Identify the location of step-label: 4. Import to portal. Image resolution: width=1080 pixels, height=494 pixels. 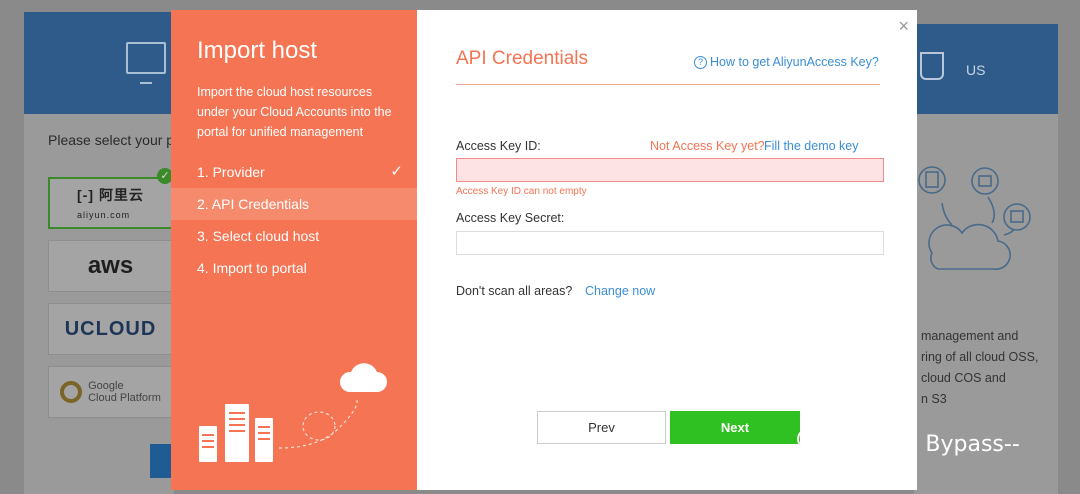
(252, 268).